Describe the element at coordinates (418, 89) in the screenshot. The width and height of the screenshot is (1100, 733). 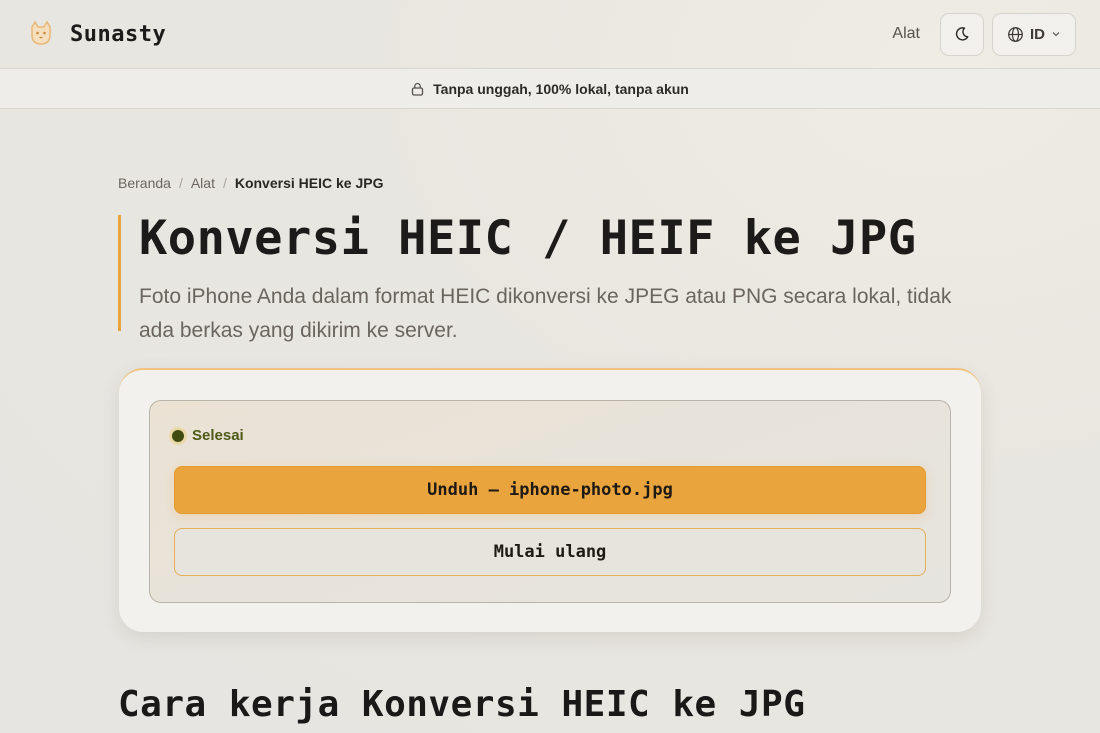
I see `lock-icon` at that location.